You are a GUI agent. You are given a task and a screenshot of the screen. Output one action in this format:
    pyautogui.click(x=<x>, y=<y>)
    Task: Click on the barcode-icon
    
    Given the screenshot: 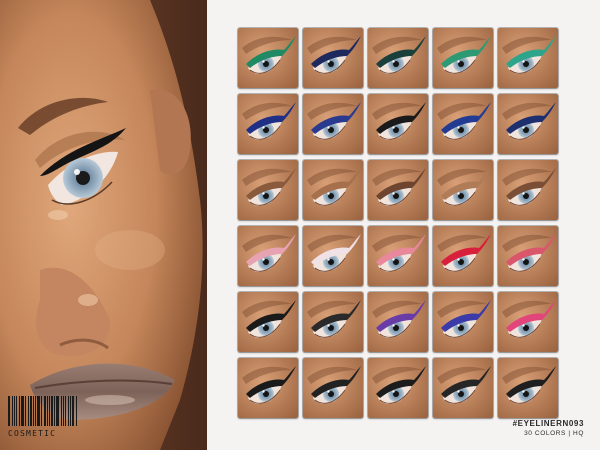 What is the action you would take?
    pyautogui.click(x=43, y=411)
    